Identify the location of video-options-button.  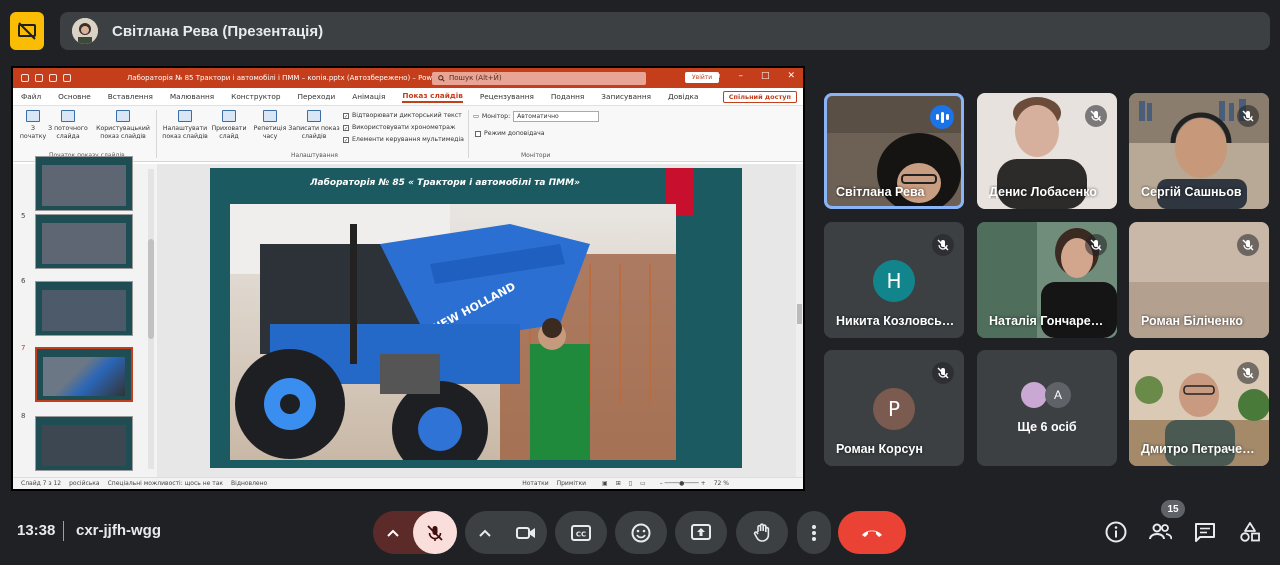
(485, 532).